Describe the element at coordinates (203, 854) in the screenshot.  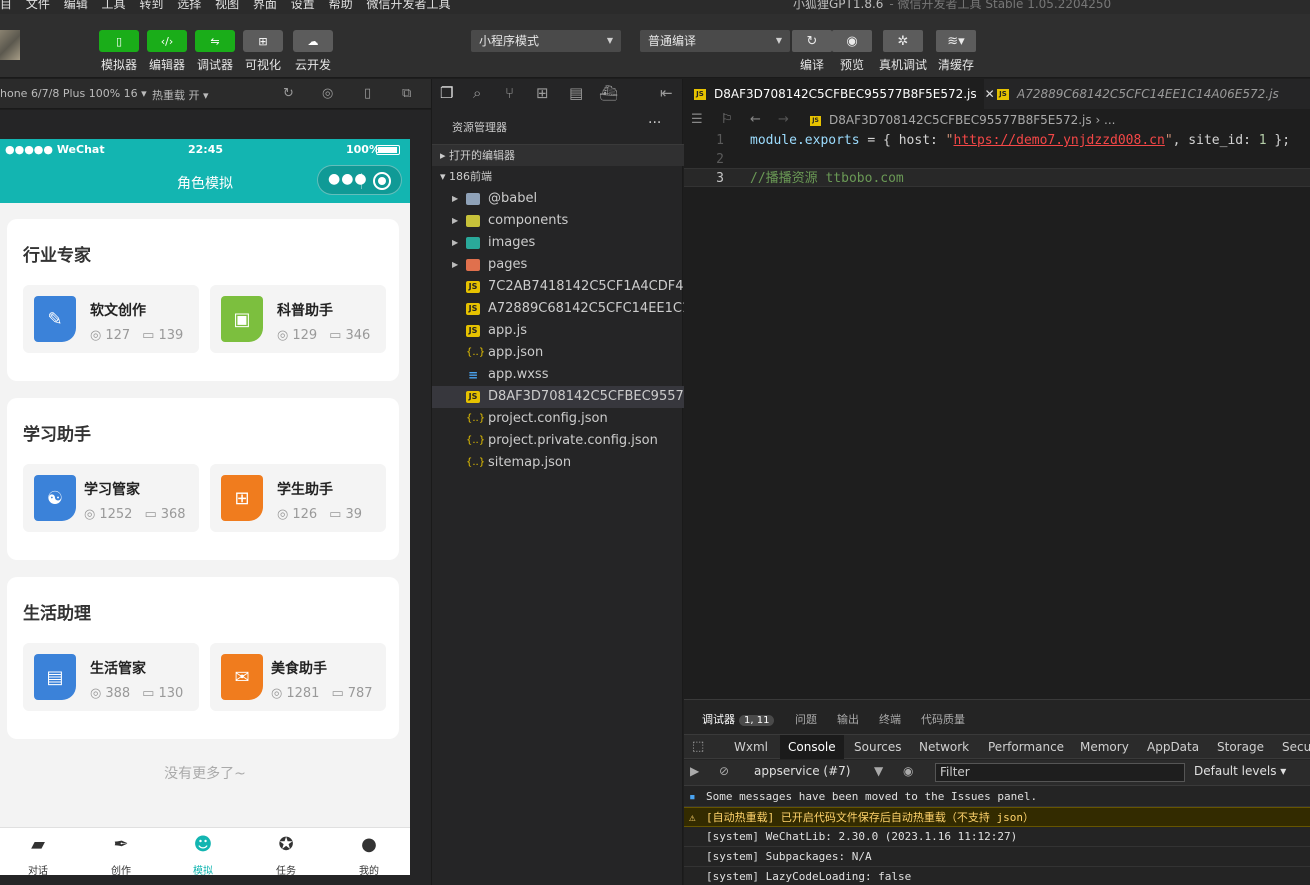
I see `tab-simulate: ☻ 模拟` at that location.